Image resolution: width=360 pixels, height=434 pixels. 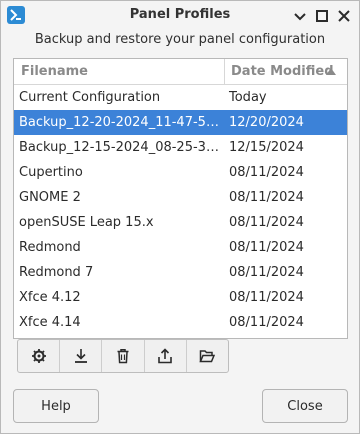 What do you see at coordinates (51, 172) in the screenshot?
I see `cell-filename: Cupertino` at bounding box center [51, 172].